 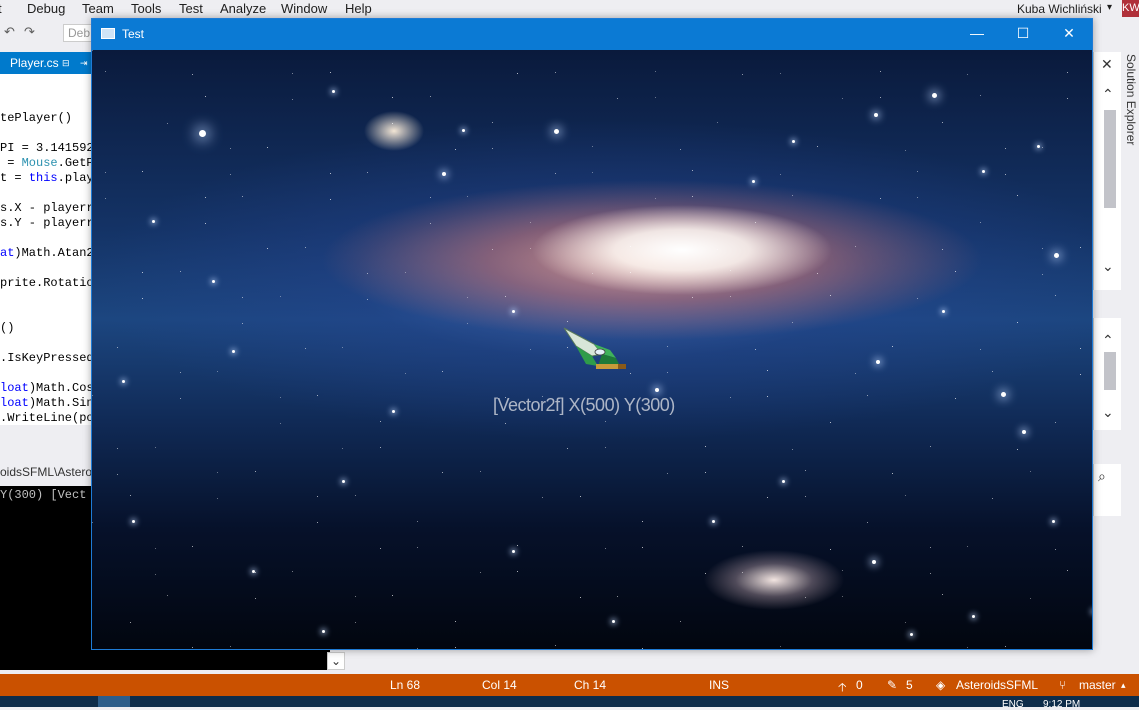 What do you see at coordinates (47, 223) in the screenshot?
I see `code-line: s.Y - playerrot` at bounding box center [47, 223].